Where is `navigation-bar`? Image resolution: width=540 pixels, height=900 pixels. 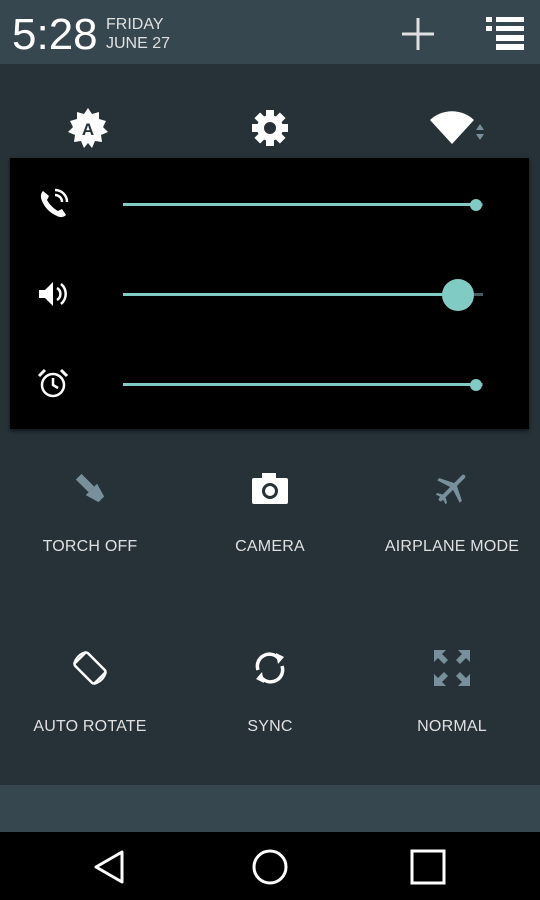
navigation-bar is located at coordinates (270, 866).